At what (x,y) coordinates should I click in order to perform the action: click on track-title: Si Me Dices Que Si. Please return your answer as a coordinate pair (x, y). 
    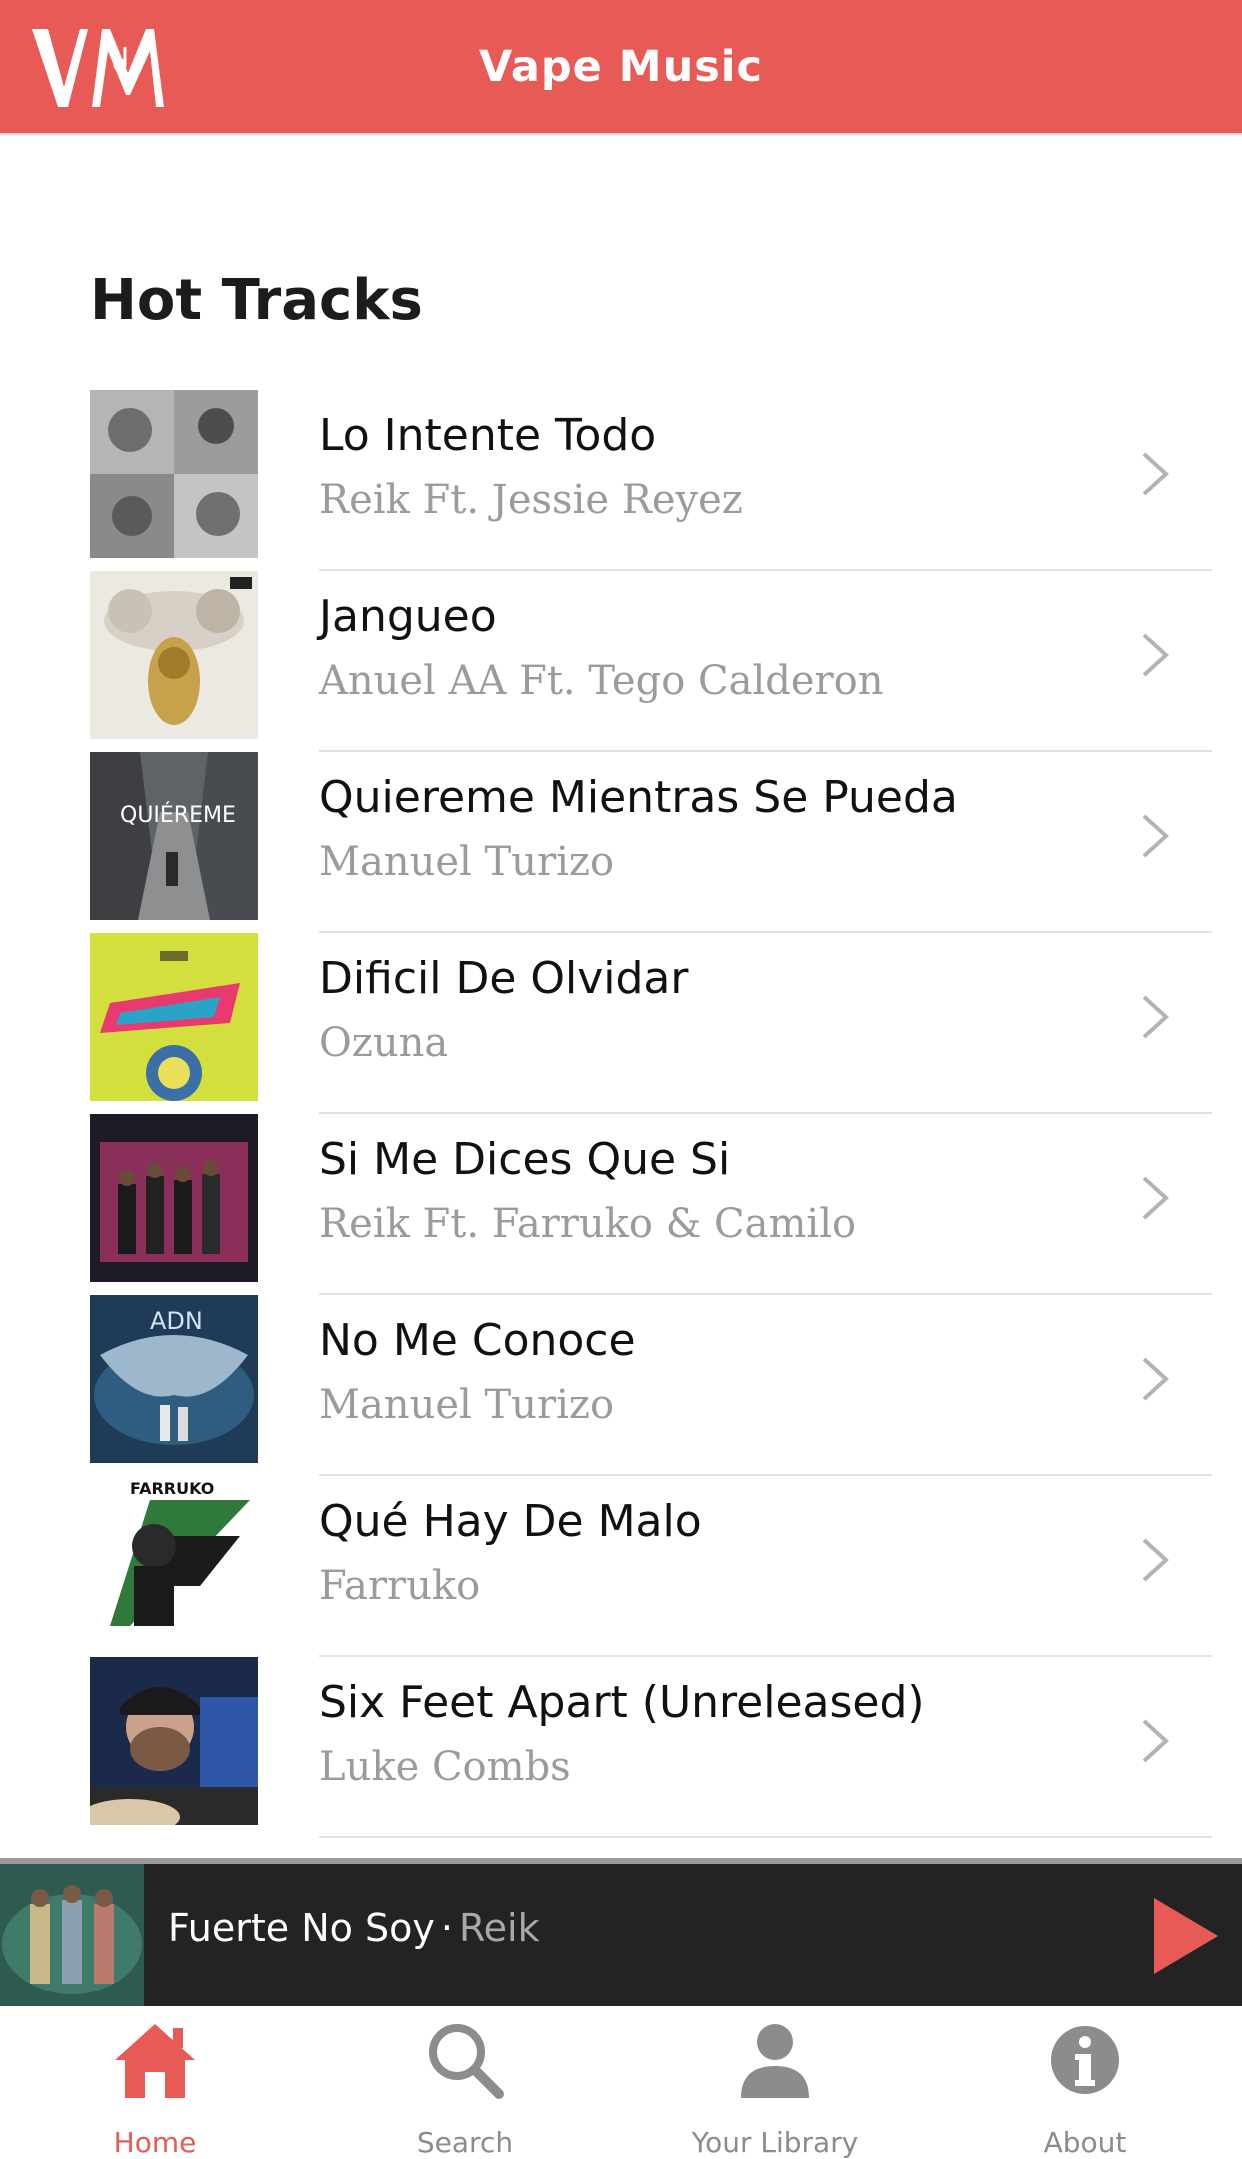
    Looking at the image, I should click on (525, 1159).